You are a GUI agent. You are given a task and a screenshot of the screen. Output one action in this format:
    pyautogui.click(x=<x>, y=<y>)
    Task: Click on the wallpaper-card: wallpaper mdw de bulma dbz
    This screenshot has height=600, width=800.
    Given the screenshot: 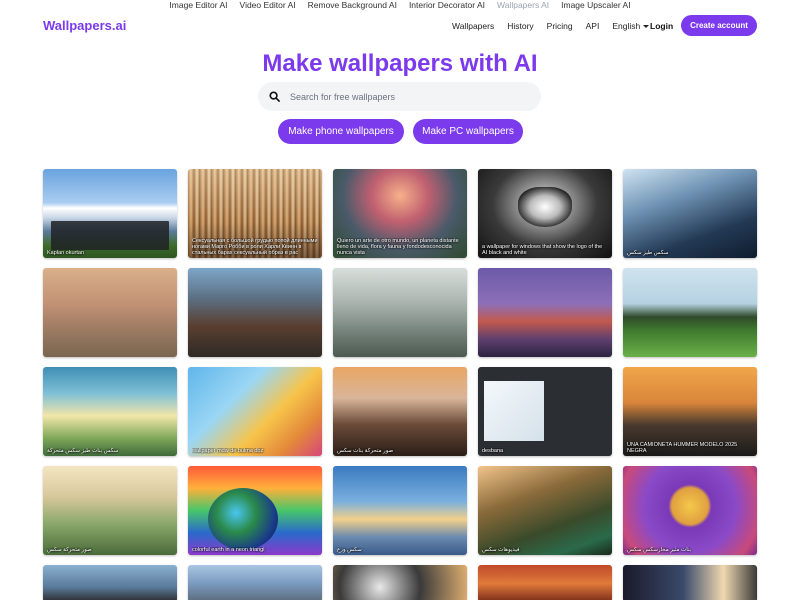 What is the action you would take?
    pyautogui.click(x=255, y=411)
    